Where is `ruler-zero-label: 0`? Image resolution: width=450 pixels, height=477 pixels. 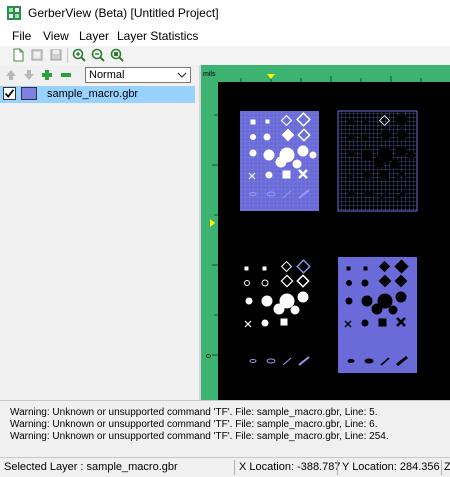
ruler-zero-label: 0 is located at coordinates (209, 356).